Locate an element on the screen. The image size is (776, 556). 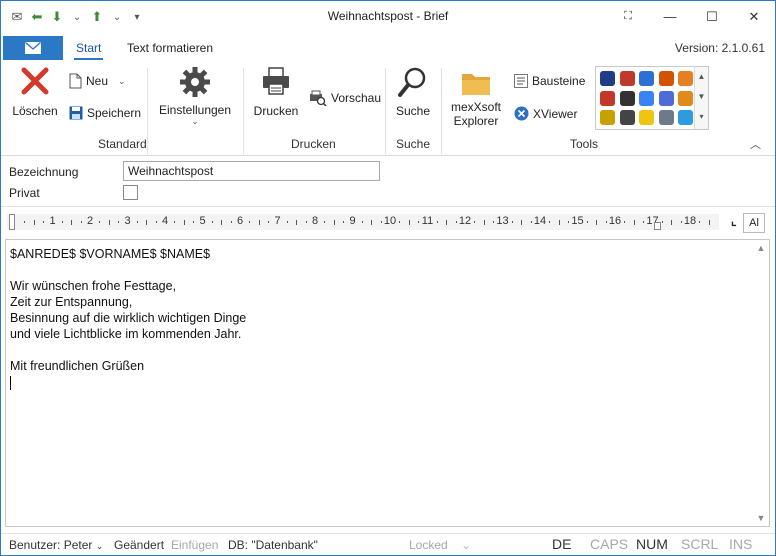
new-button: Neu ⌄ is located at coordinates (97, 81).